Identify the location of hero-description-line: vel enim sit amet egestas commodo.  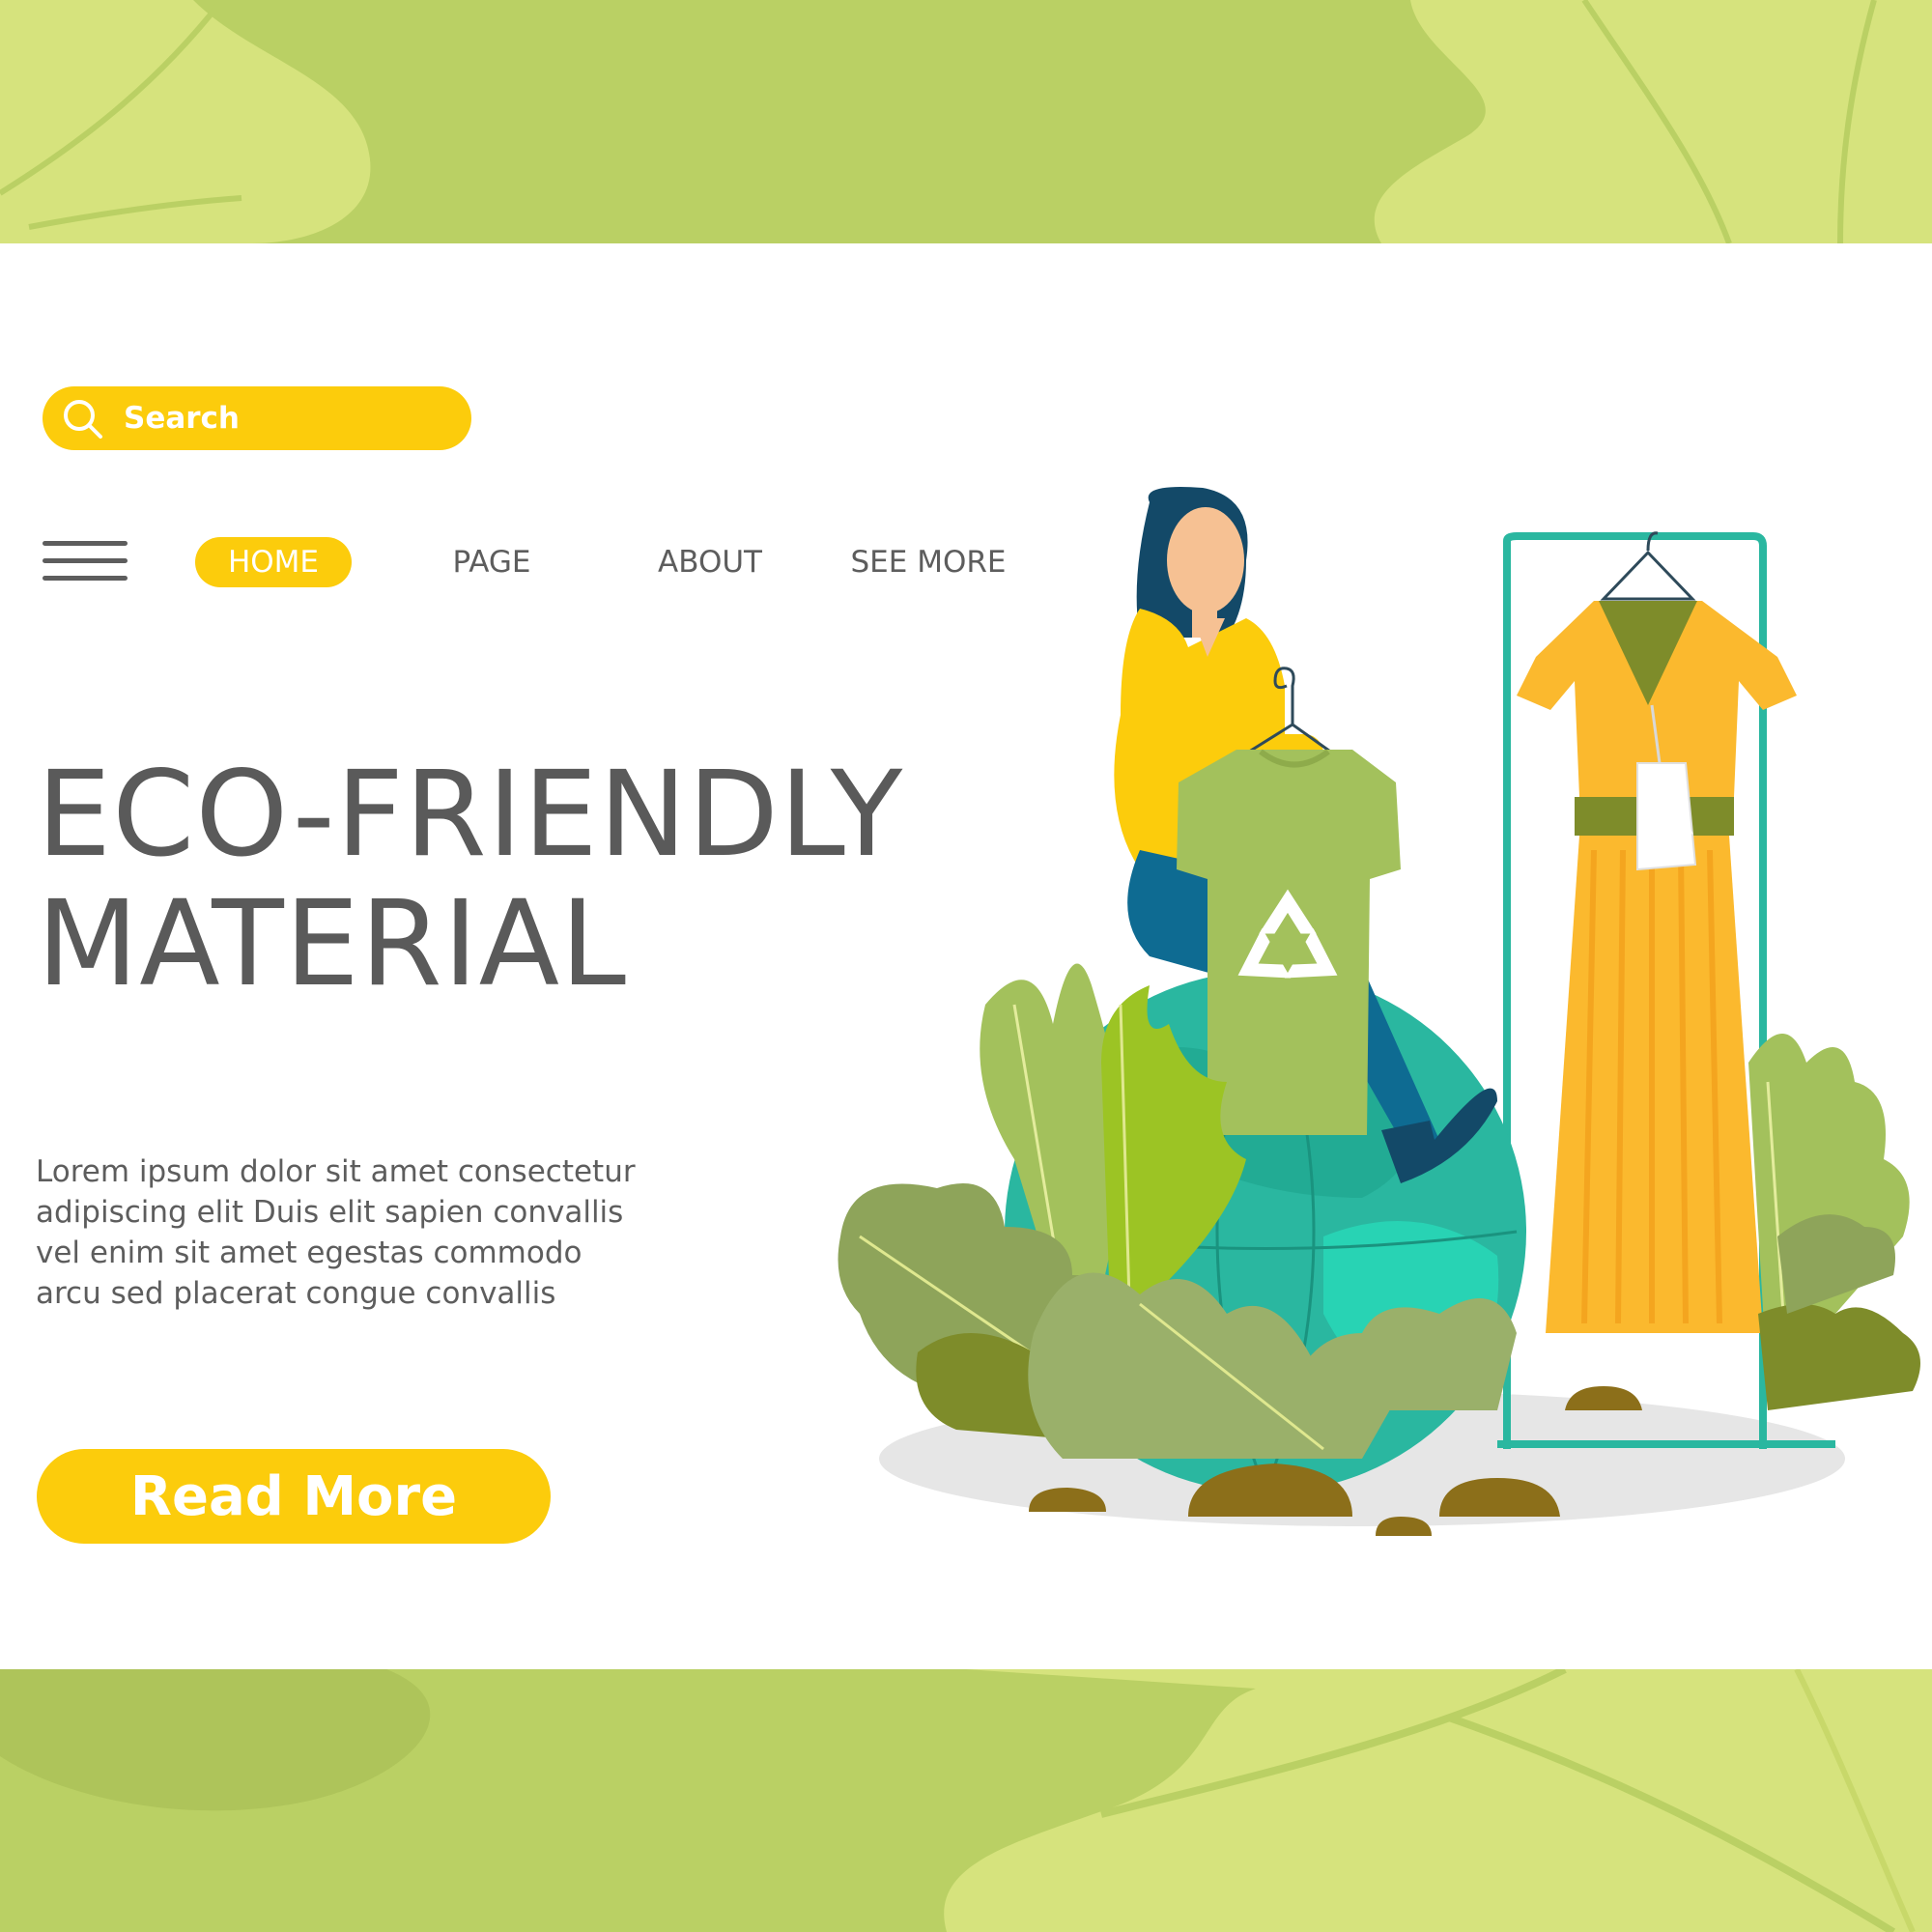
(309, 1253).